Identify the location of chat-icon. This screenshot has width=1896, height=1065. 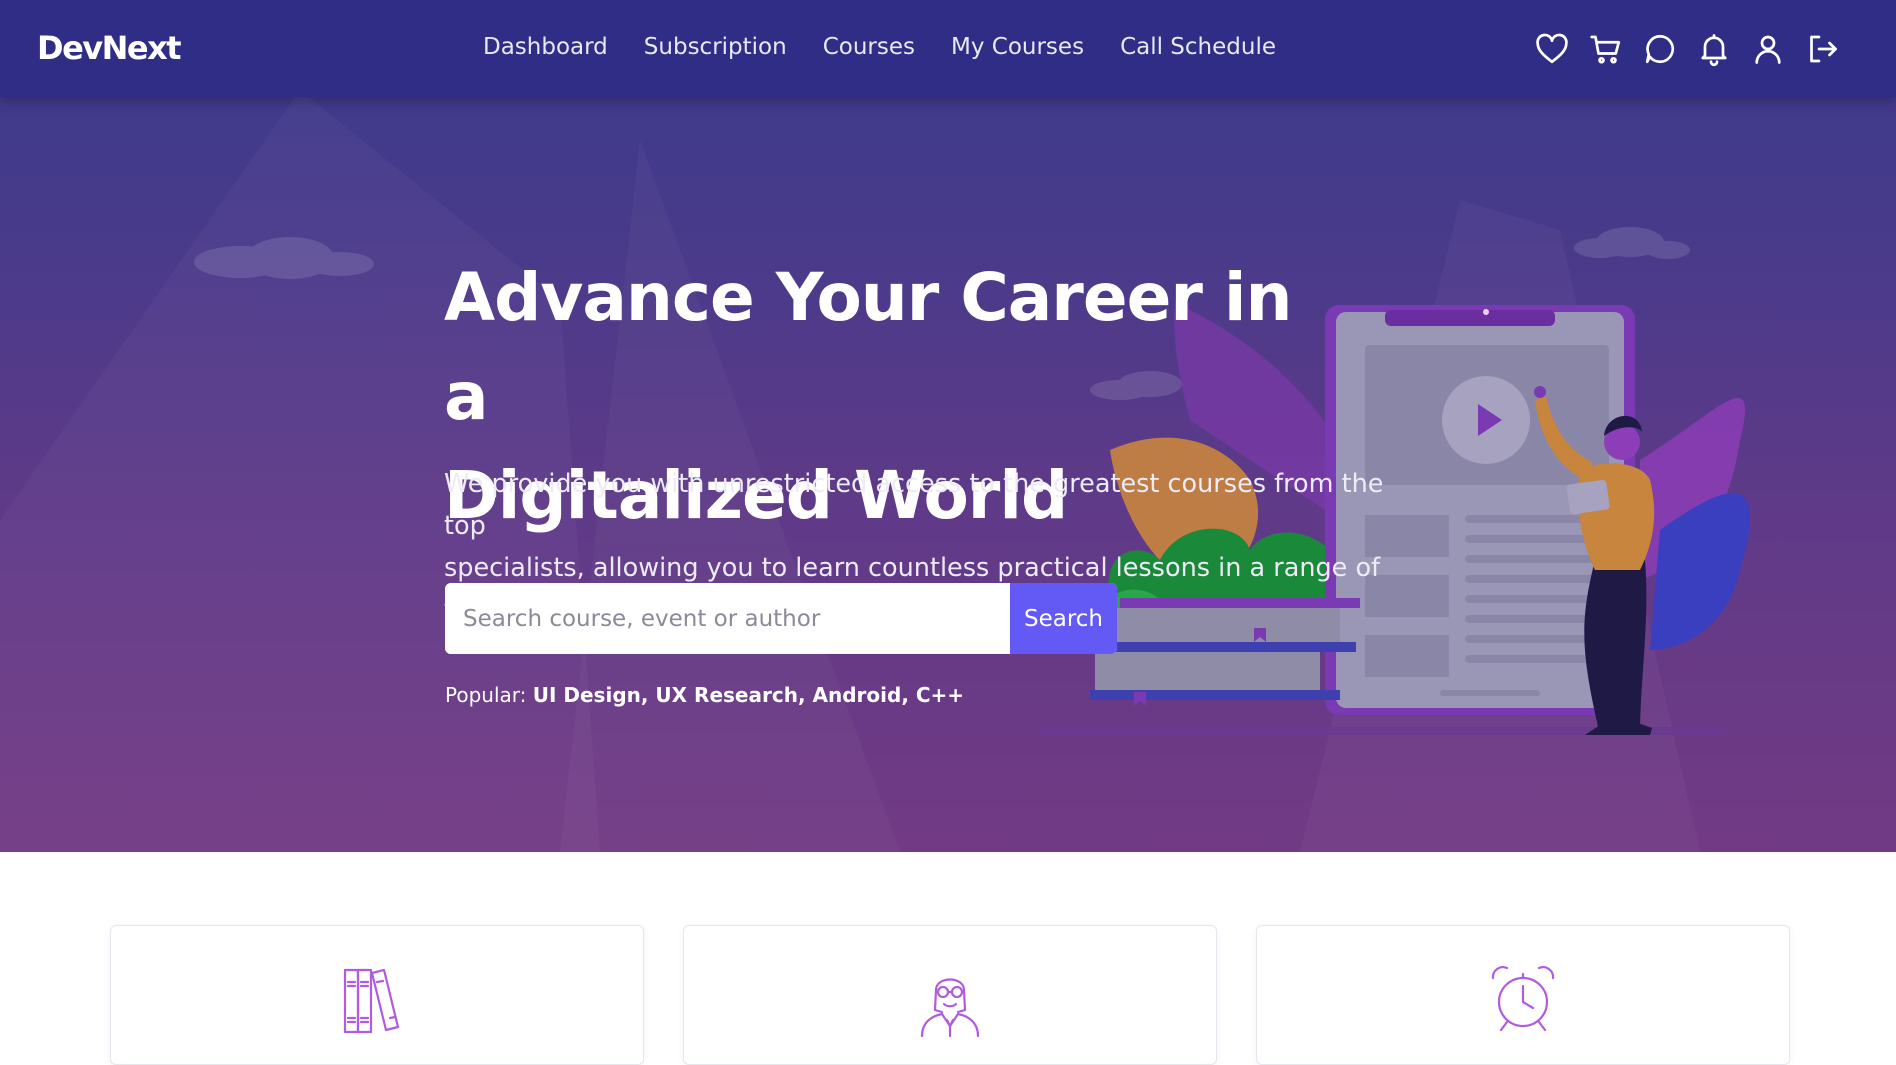
(1660, 49).